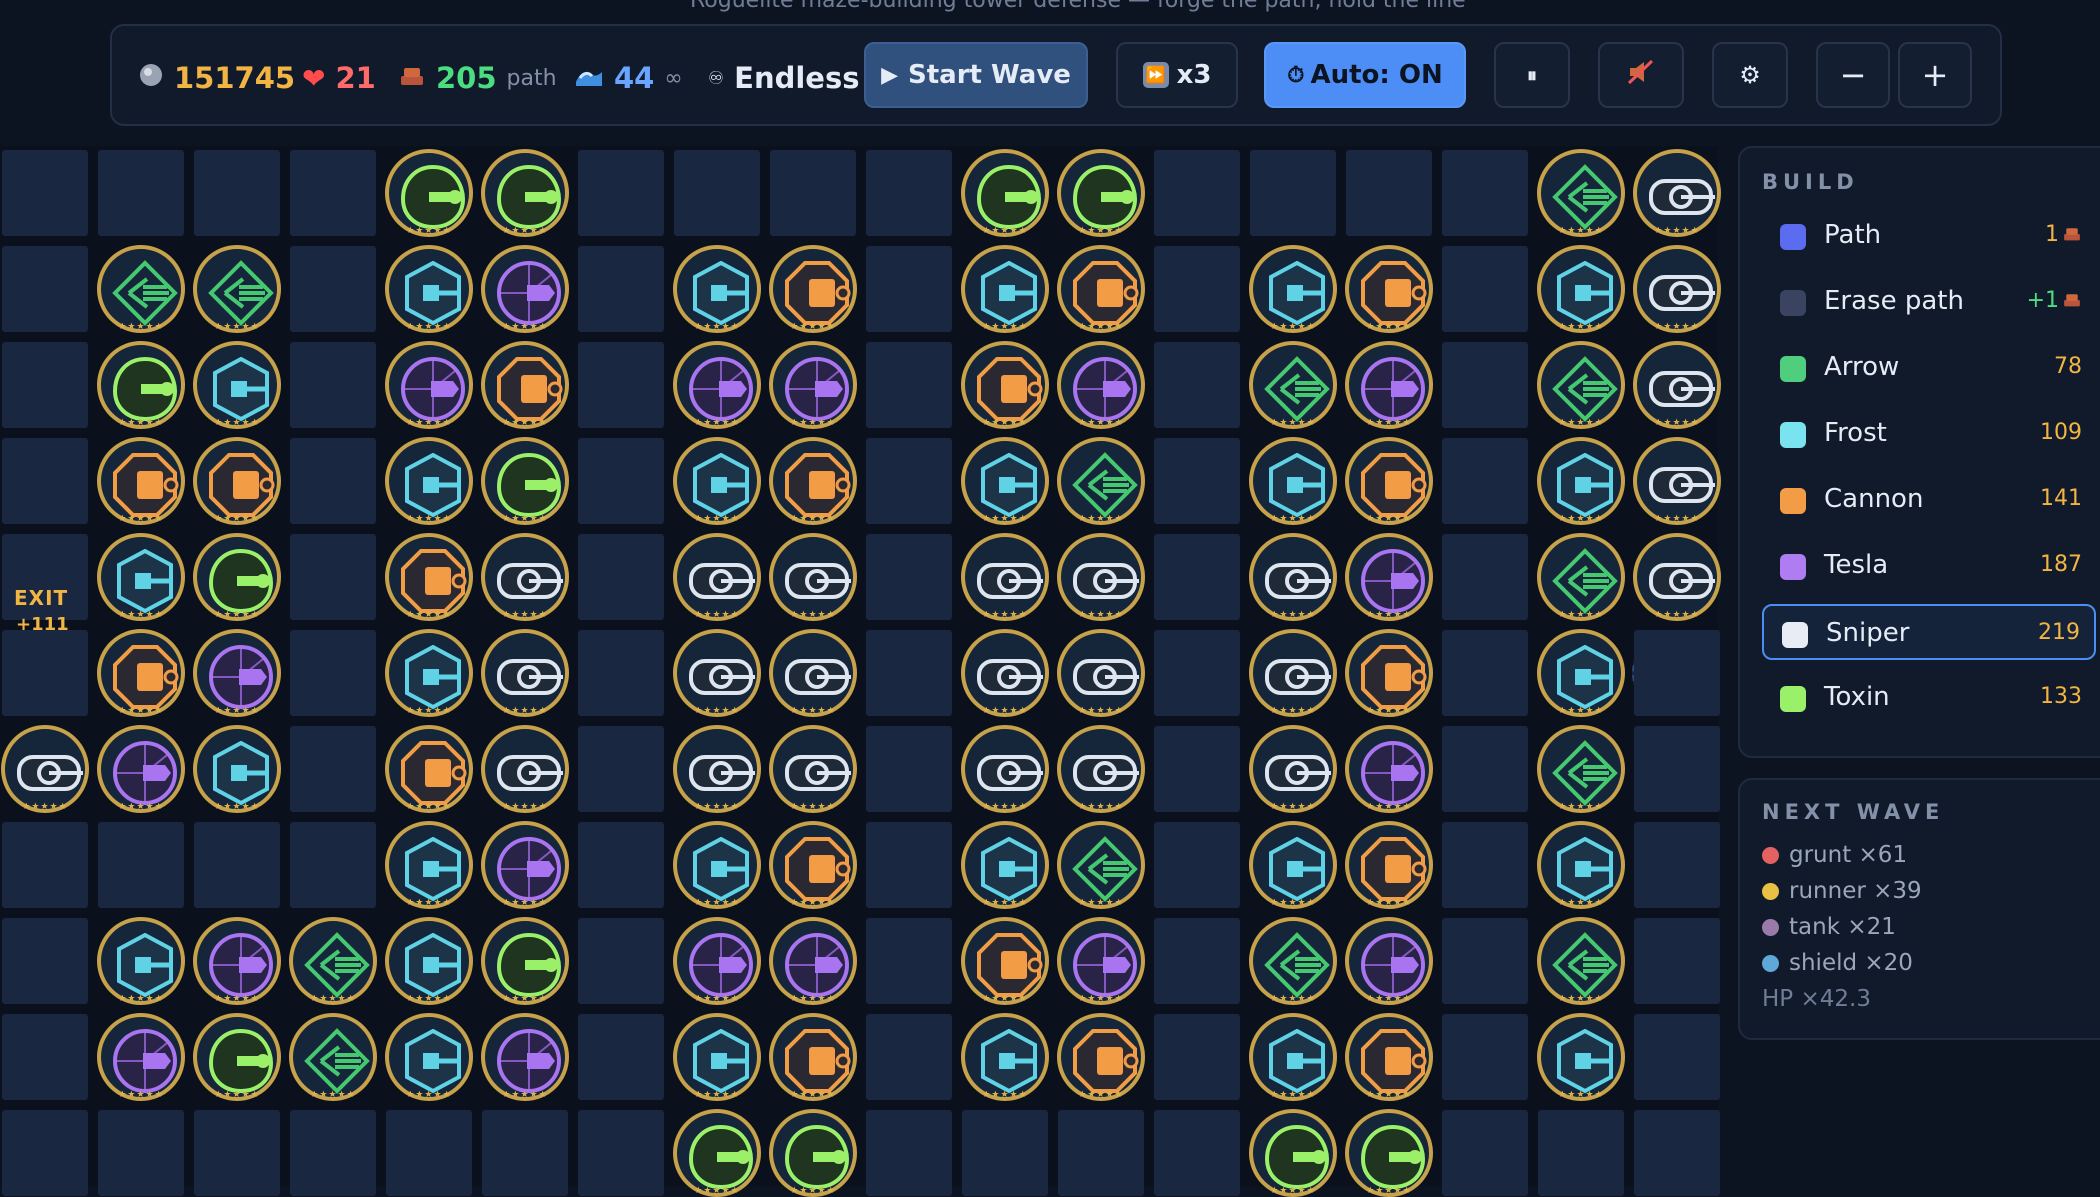 The width and height of the screenshot is (2100, 1197). I want to click on pause-button: ⏸, so click(1532, 75).